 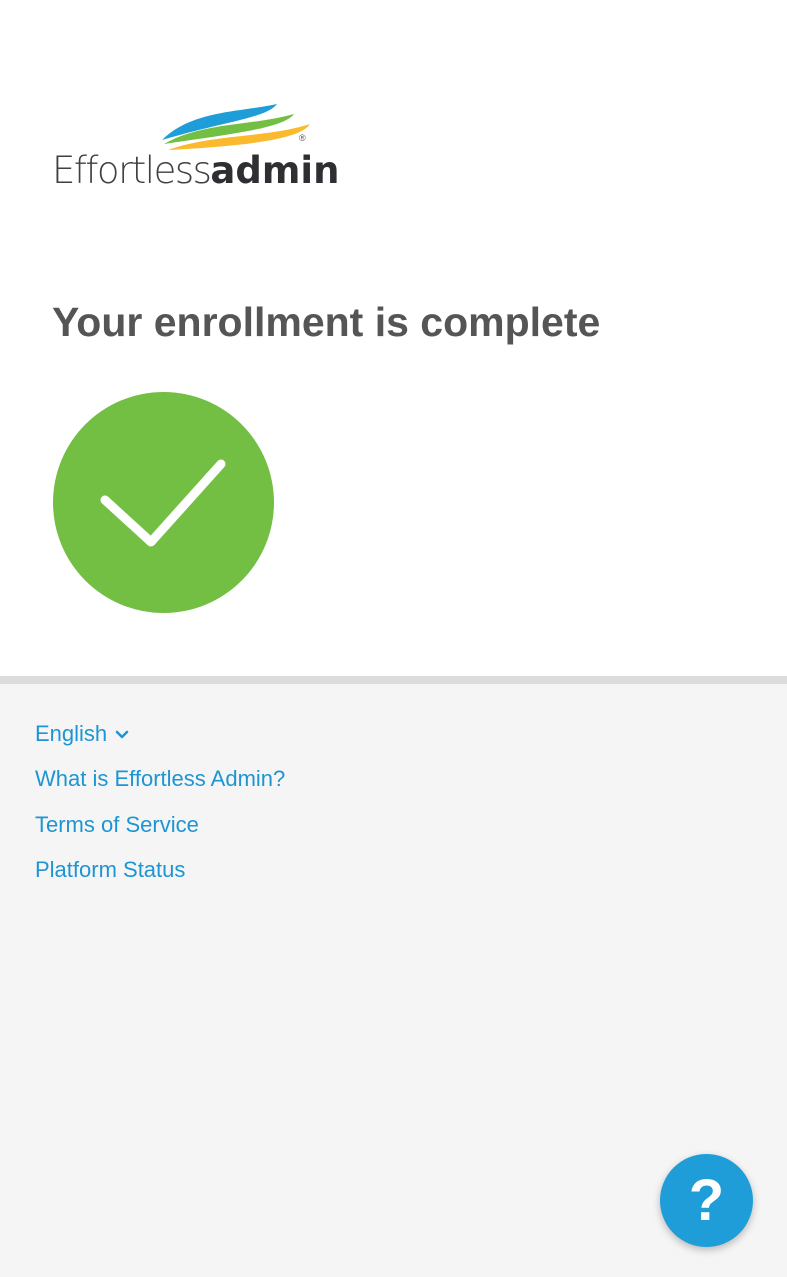 What do you see at coordinates (275, 170) in the screenshot?
I see `logo-text-bold: admin` at bounding box center [275, 170].